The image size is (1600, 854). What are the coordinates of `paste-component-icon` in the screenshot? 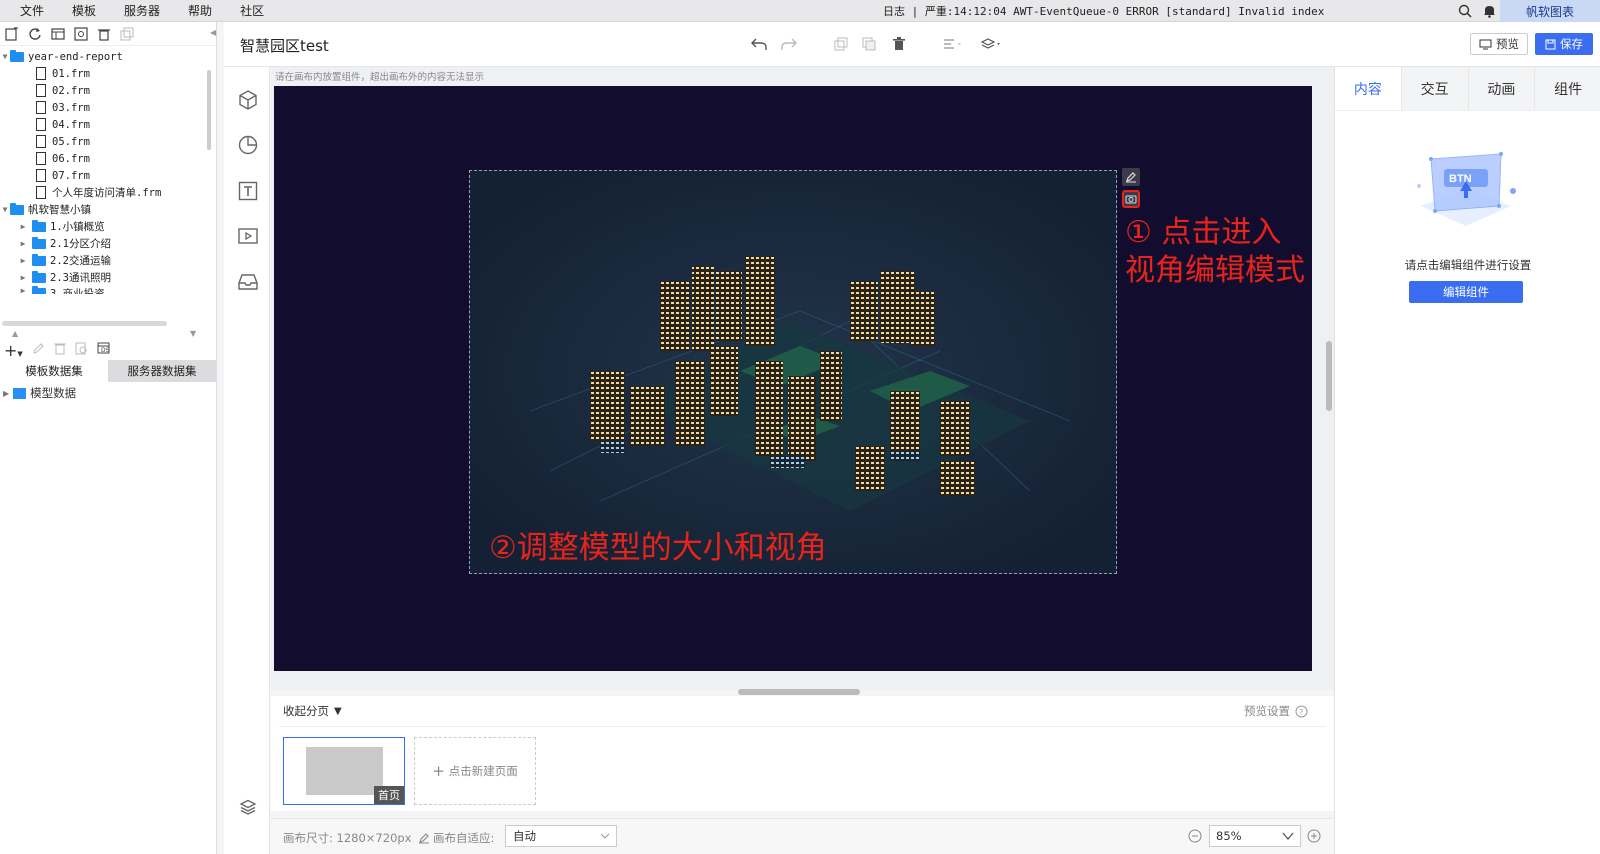 It's located at (869, 44).